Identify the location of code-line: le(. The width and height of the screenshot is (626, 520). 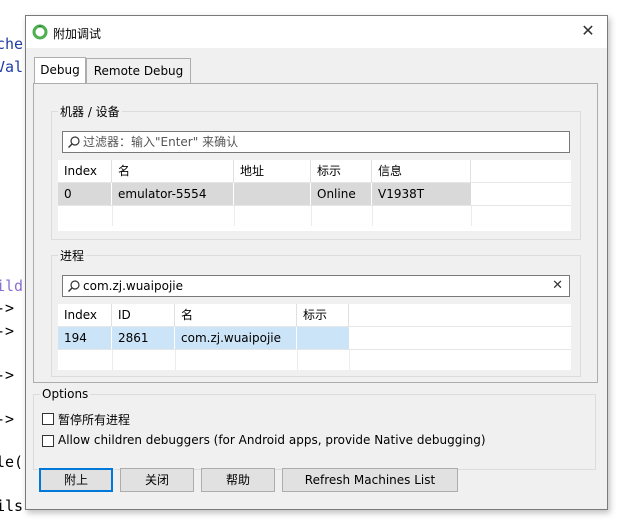
(12, 462).